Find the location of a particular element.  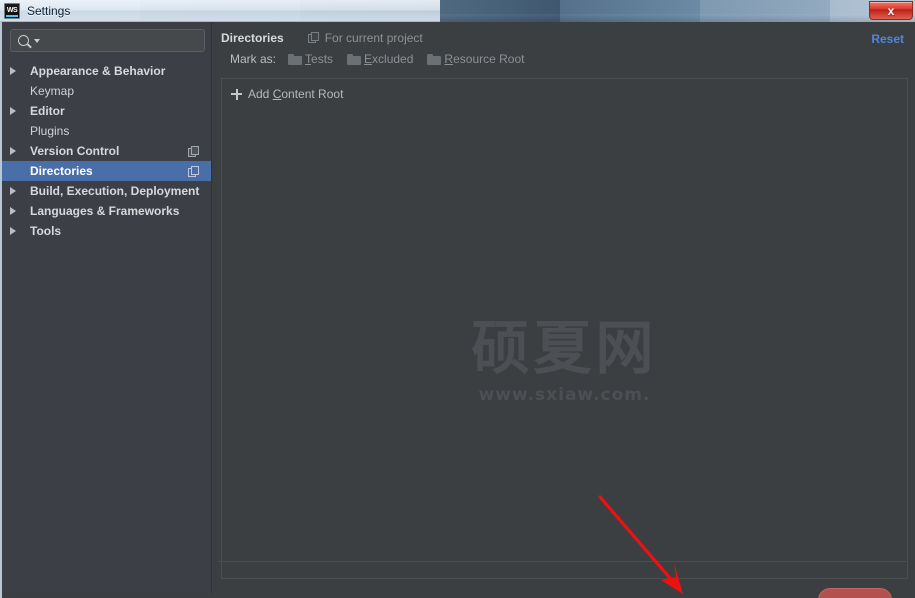

add-content-root-label: Add Content Root is located at coordinates (296, 94).